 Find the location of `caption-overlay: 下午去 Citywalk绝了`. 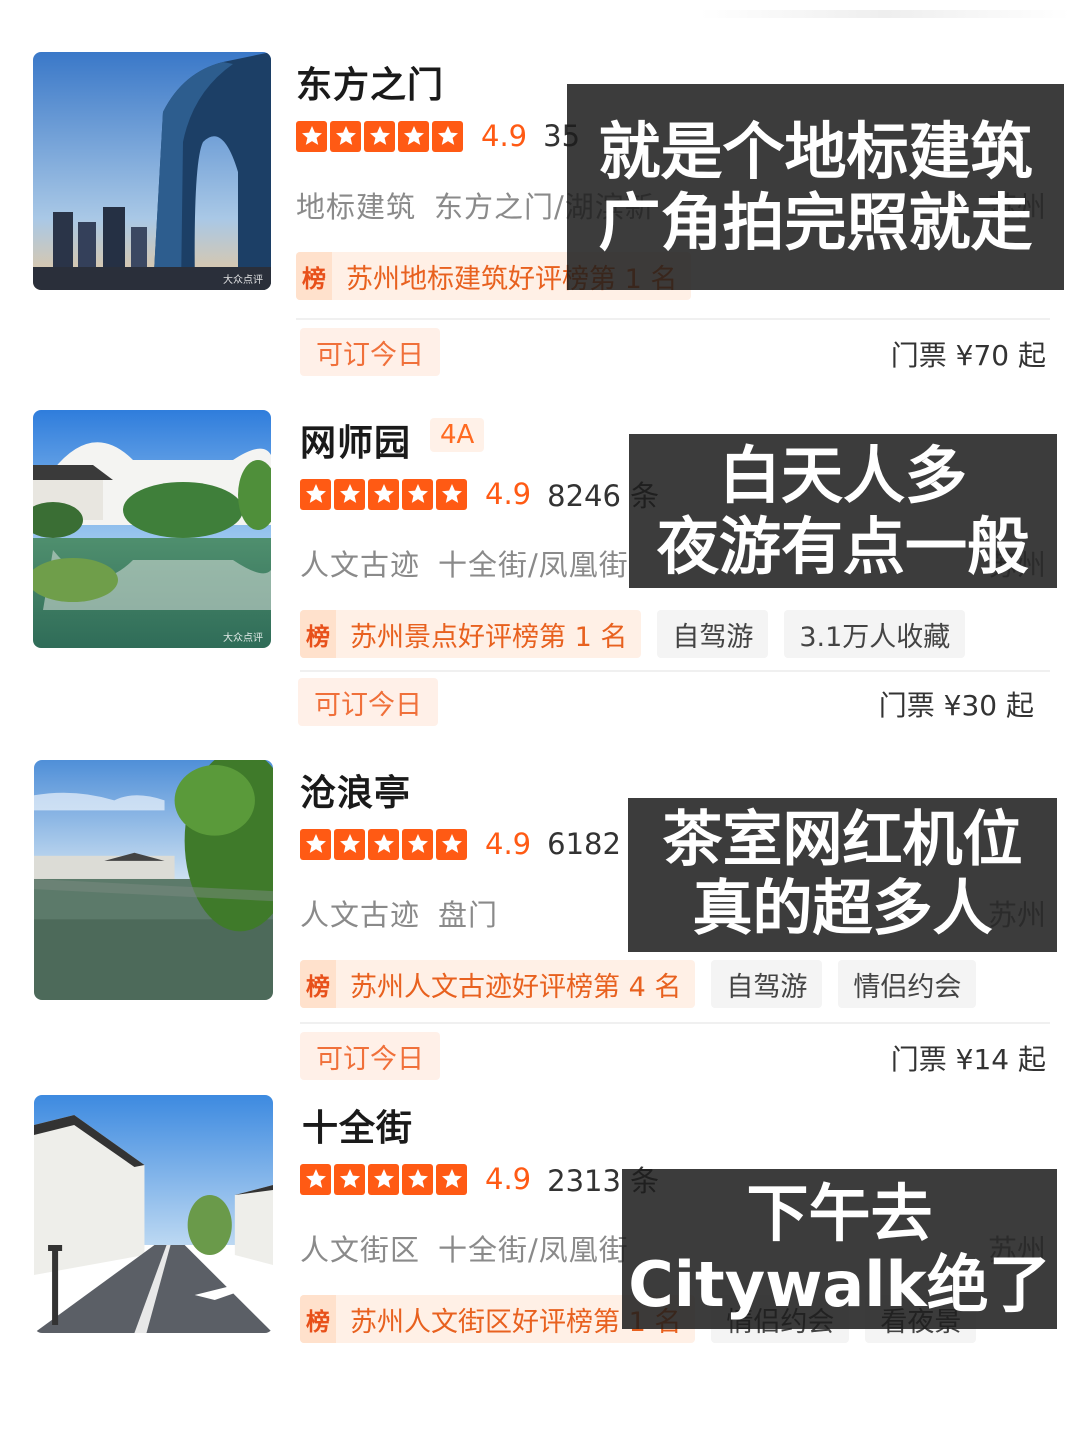

caption-overlay: 下午去 Citywalk绝了 is located at coordinates (839, 1249).